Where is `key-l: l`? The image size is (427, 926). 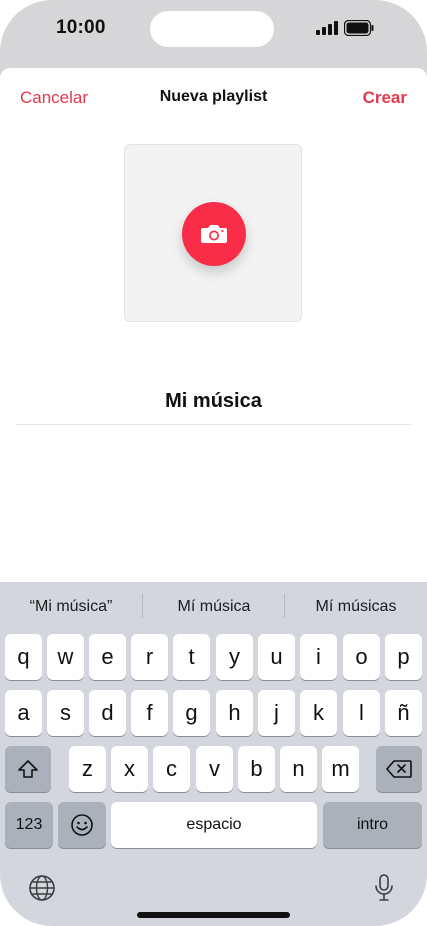
key-l: l is located at coordinates (361, 713).